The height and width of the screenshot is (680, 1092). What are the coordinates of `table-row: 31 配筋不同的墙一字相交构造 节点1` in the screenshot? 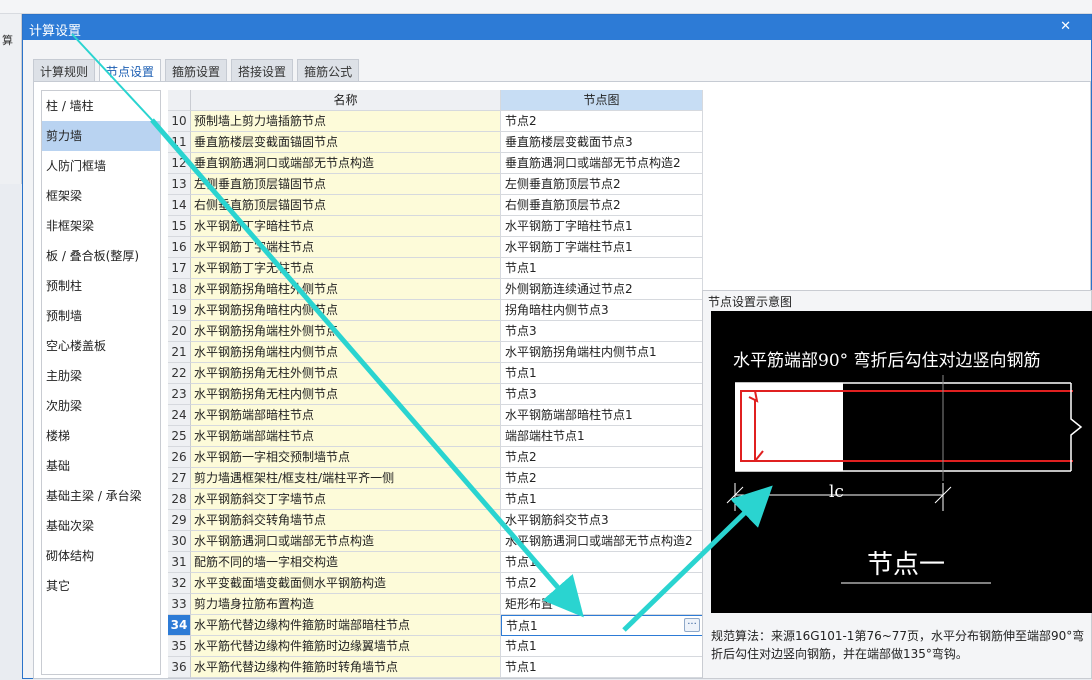 It's located at (436, 562).